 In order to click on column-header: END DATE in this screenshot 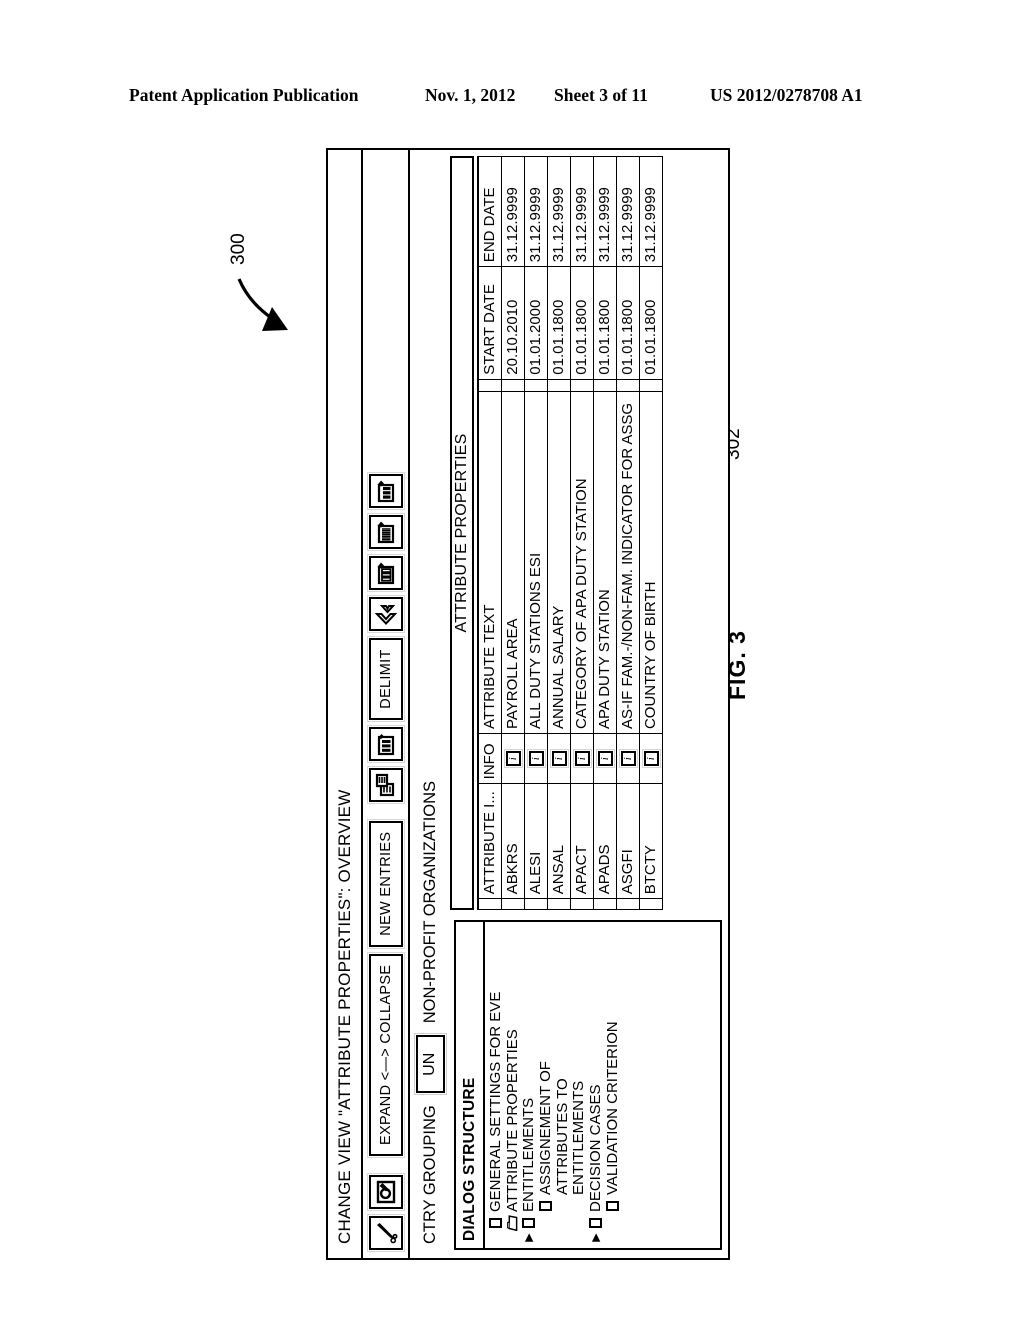, I will do `click(489, 211)`.